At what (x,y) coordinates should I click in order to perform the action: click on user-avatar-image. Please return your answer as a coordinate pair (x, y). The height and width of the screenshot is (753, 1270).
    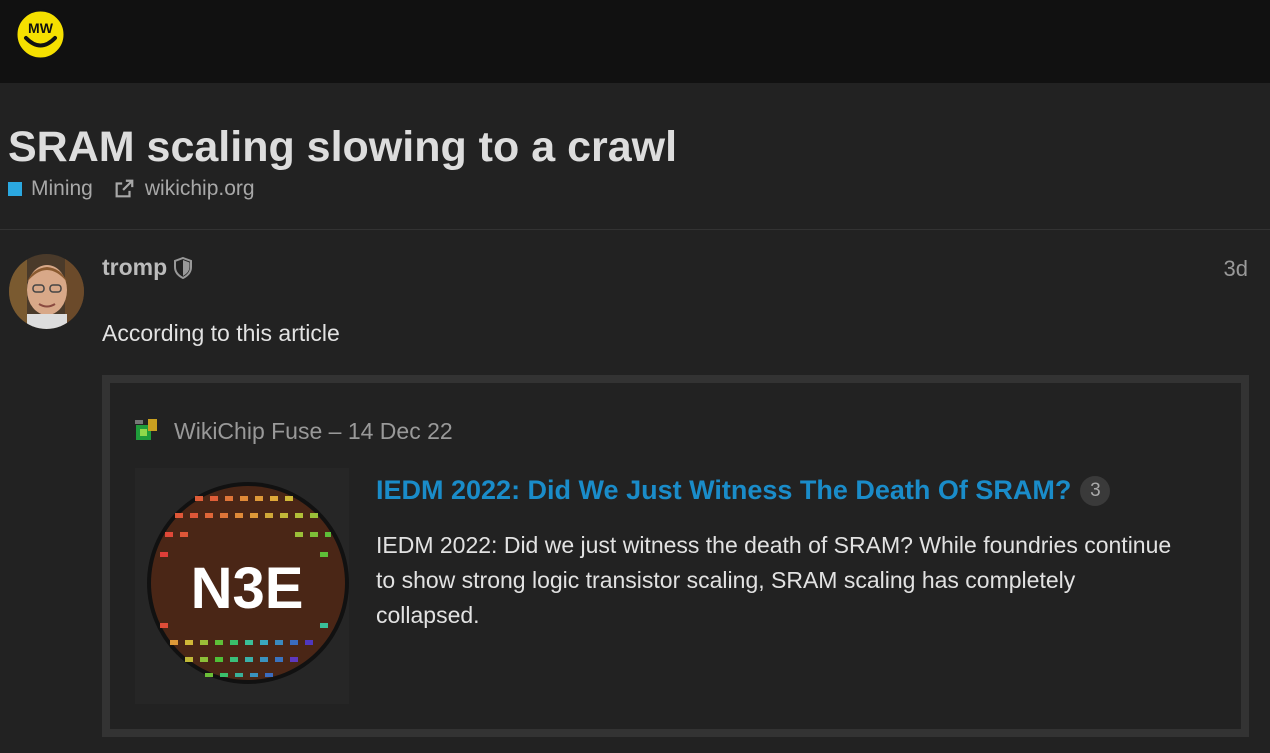
    Looking at the image, I should click on (46, 291).